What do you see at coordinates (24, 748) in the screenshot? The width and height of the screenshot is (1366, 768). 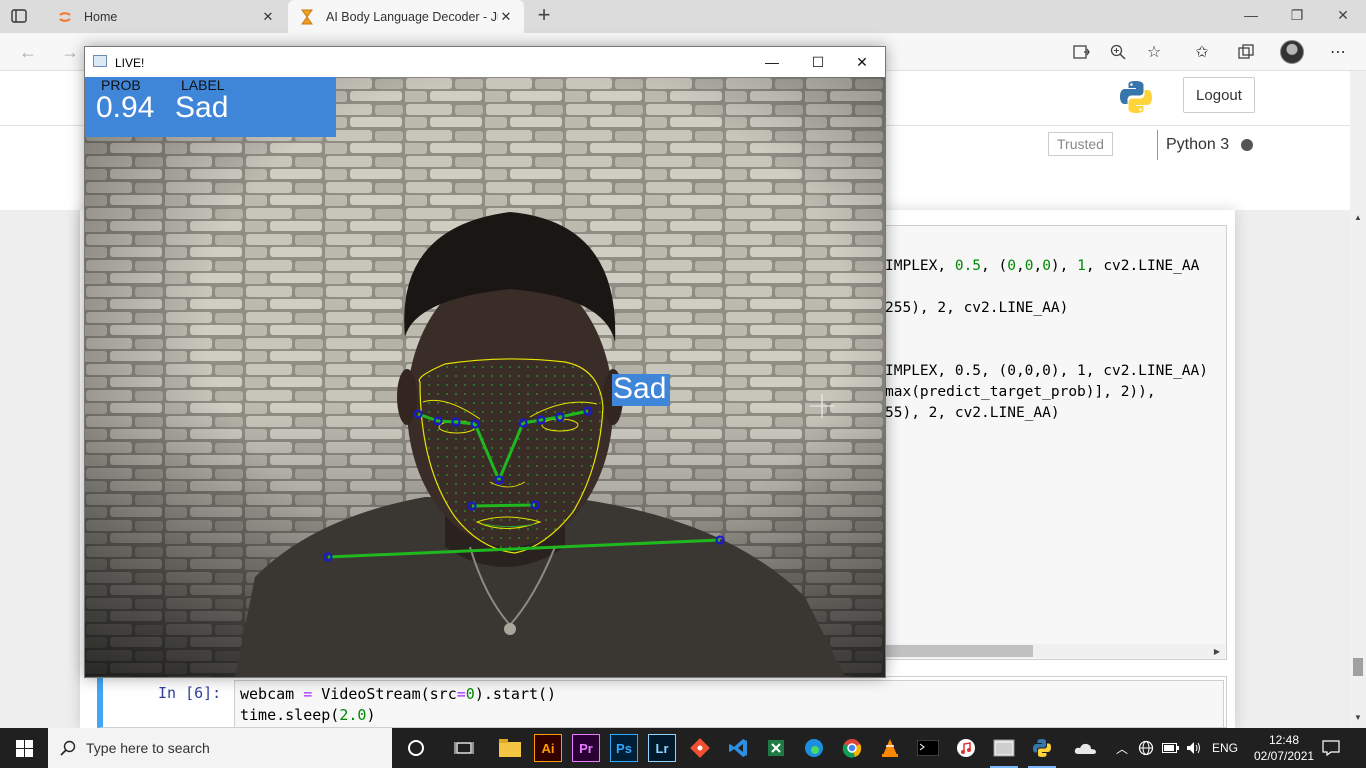 I see `windows-start-icon` at bounding box center [24, 748].